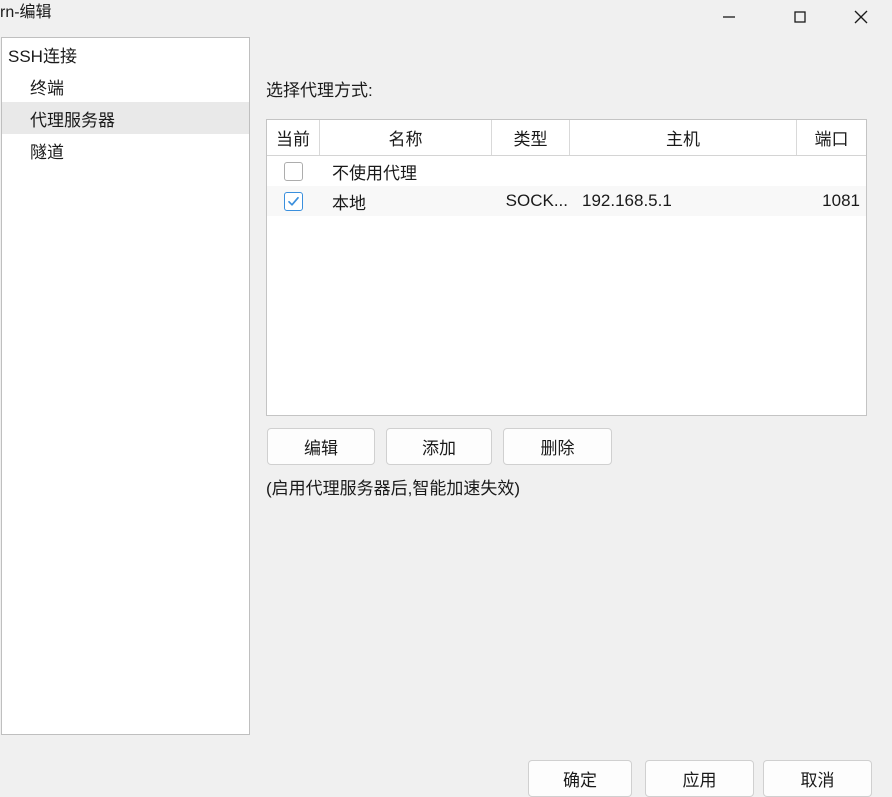 Image resolution: width=892 pixels, height=797 pixels. Describe the element at coordinates (293, 137) in the screenshot. I see `column-header-current: 当前` at that location.